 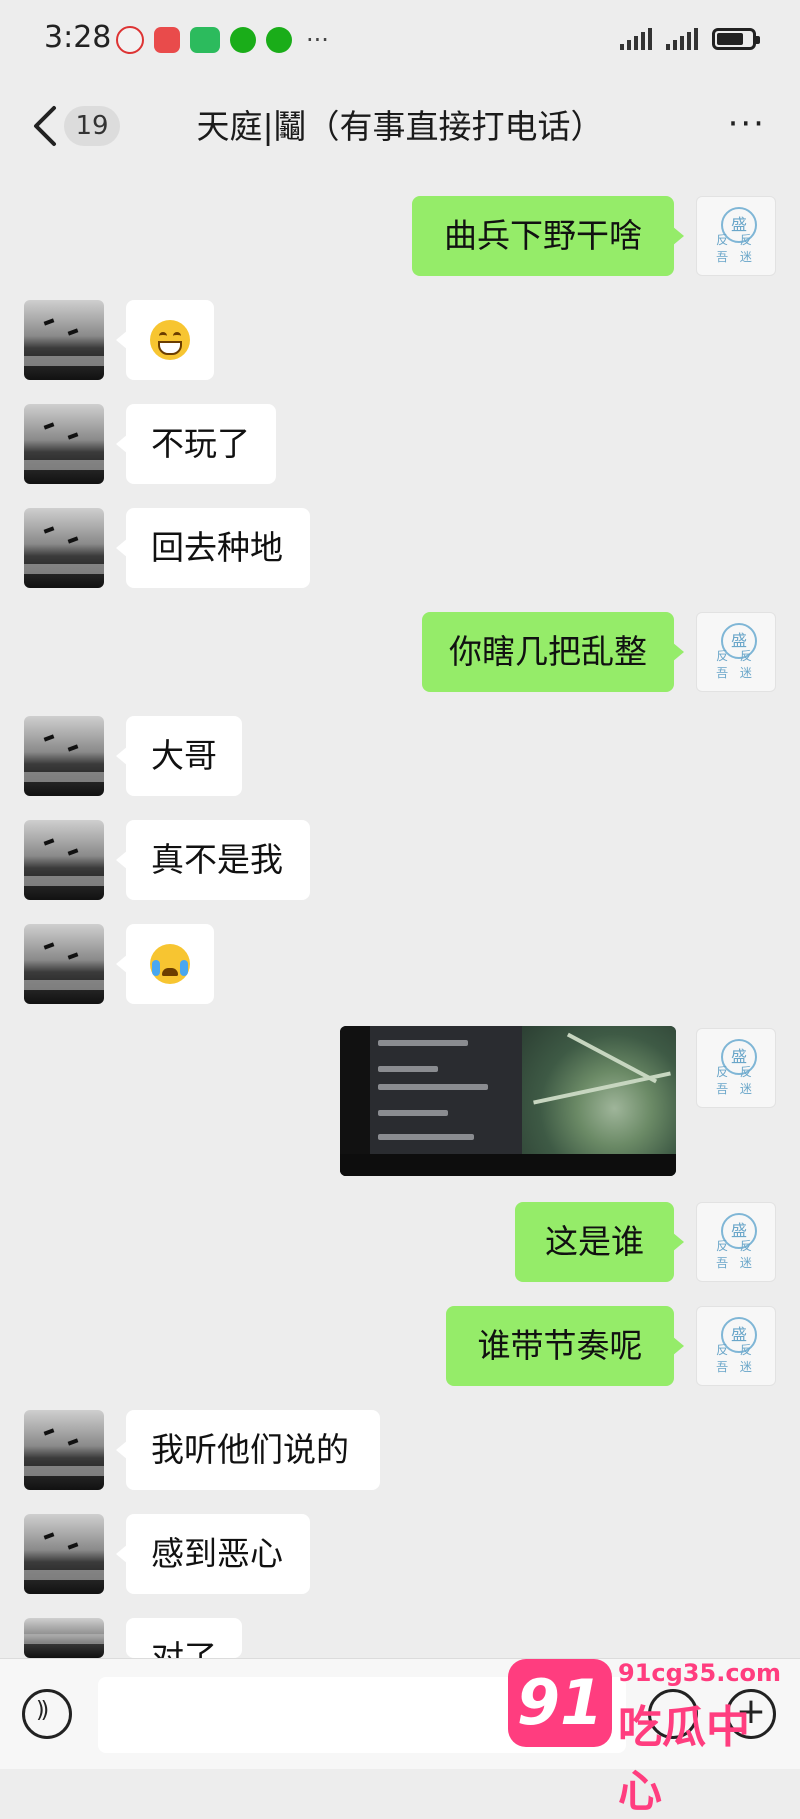 What do you see at coordinates (92, 126) in the screenshot?
I see `unread-count-badge: 19` at bounding box center [92, 126].